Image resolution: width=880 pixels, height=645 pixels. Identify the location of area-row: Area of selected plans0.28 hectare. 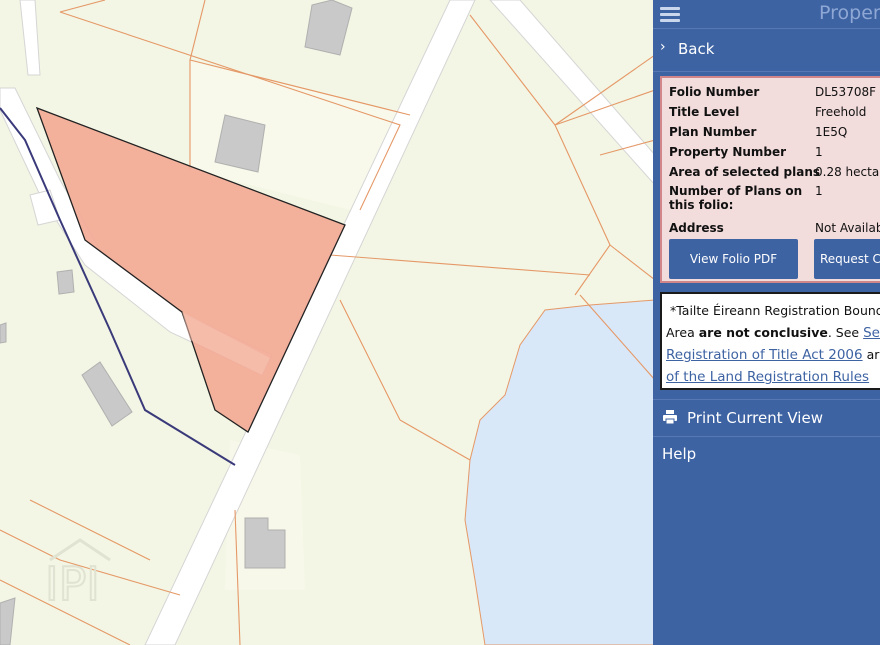
(774, 172).